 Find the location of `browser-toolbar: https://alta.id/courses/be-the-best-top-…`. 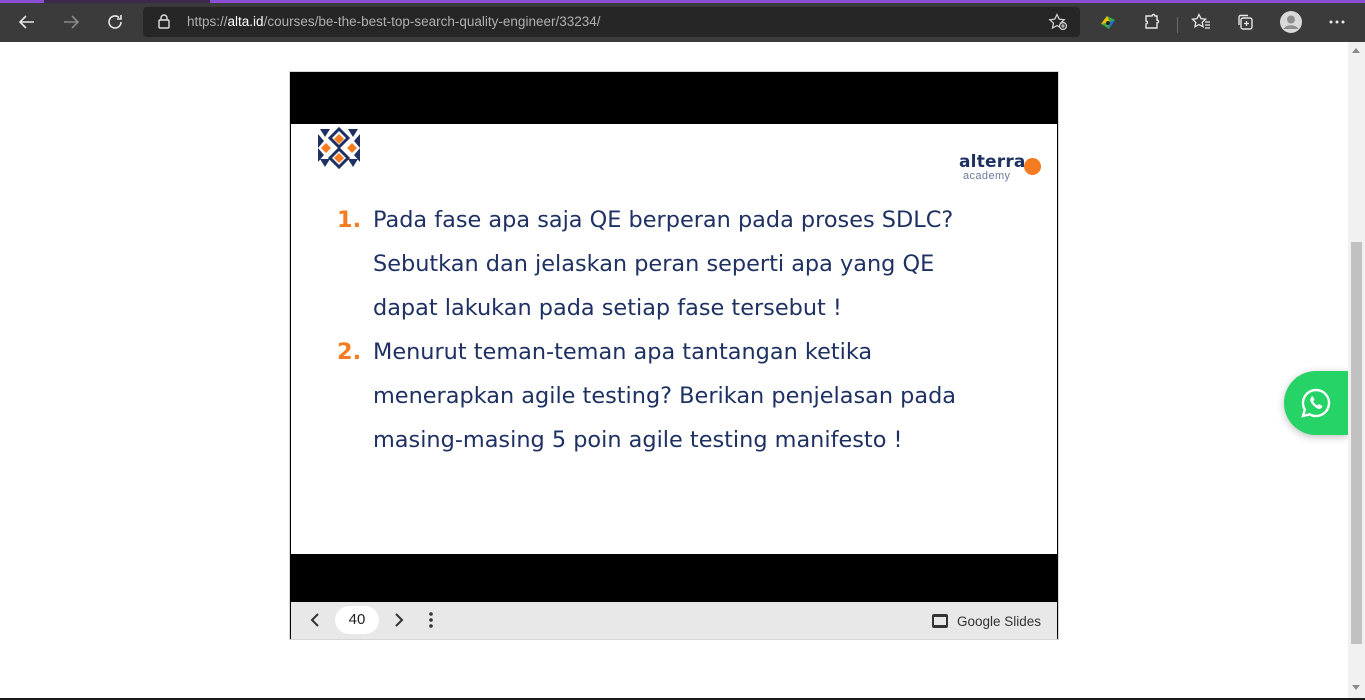

browser-toolbar: https://alta.id/courses/be-the-best-top-… is located at coordinates (682, 22).